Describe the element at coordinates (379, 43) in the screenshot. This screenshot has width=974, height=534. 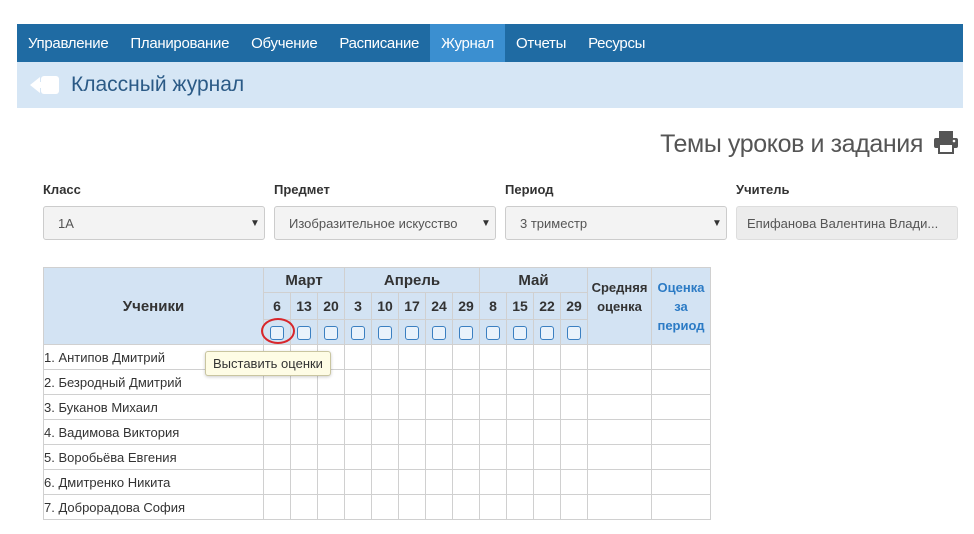
I see `nav-item-schedule: Расписание` at that location.